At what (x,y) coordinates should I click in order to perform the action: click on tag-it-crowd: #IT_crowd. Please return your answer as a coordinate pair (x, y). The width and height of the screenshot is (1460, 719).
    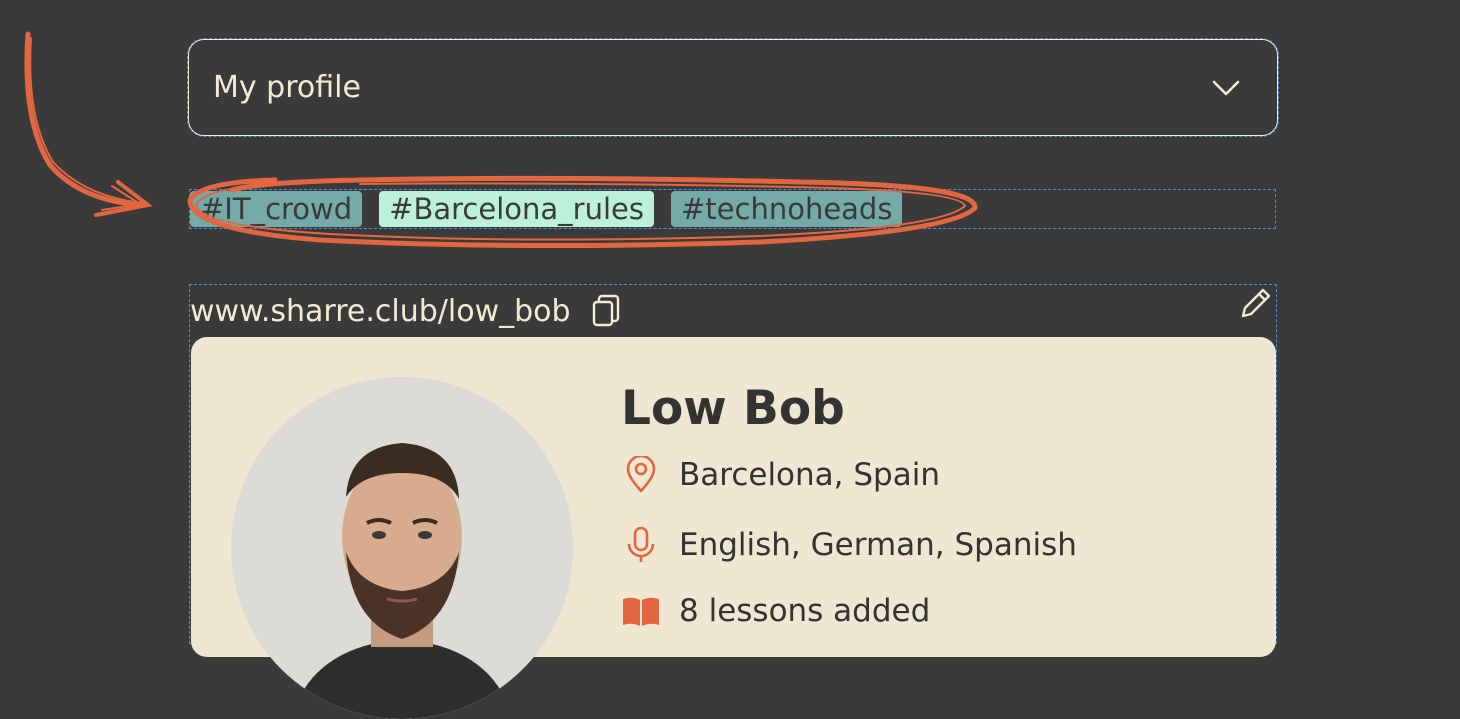
    Looking at the image, I should click on (276, 209).